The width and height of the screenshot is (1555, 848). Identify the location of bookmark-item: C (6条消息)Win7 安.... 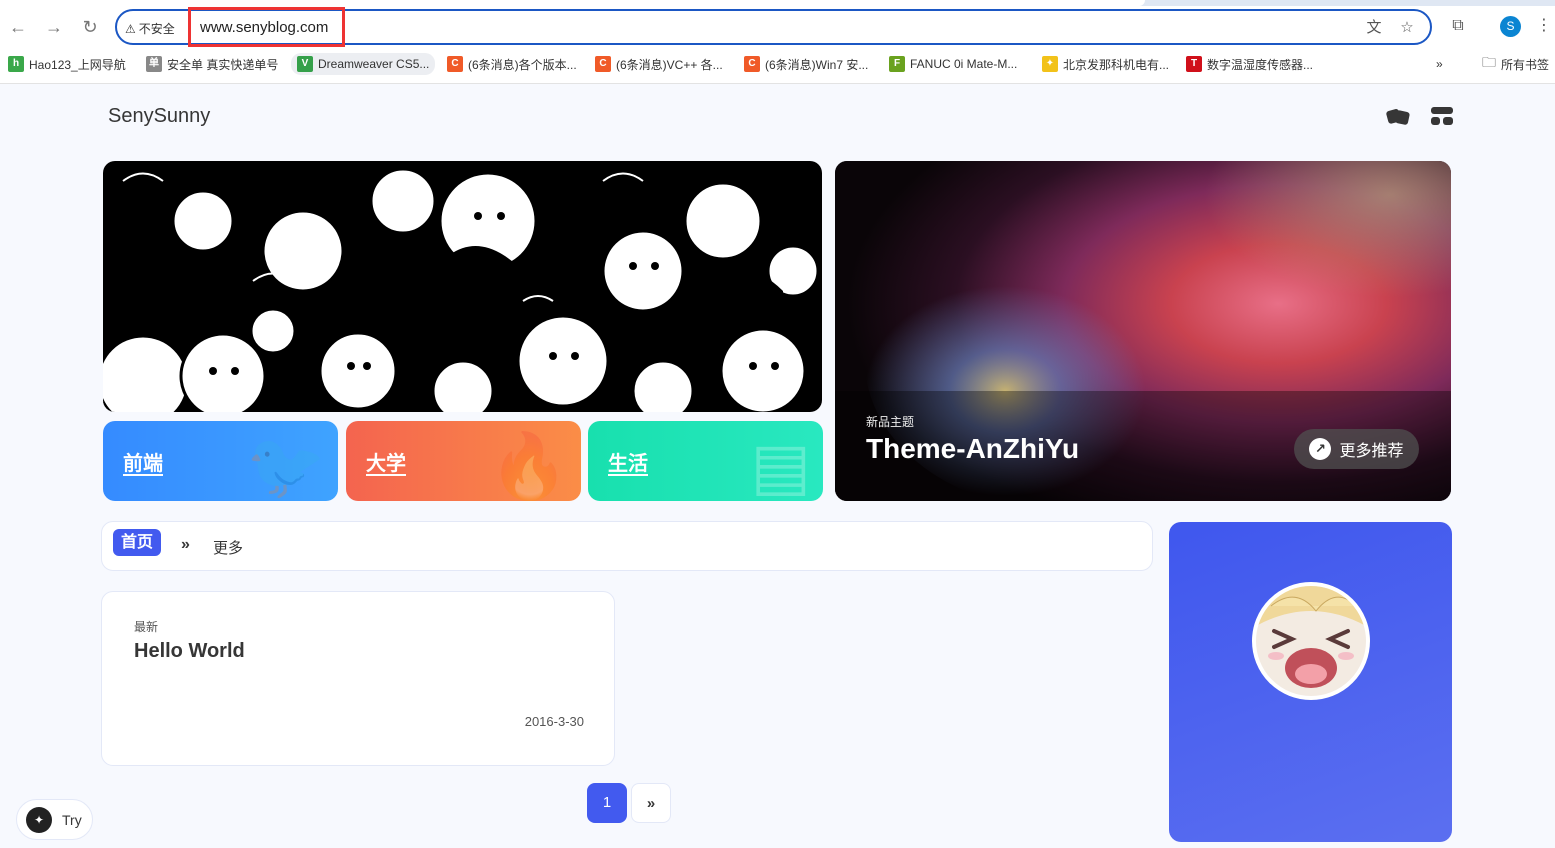
(806, 64).